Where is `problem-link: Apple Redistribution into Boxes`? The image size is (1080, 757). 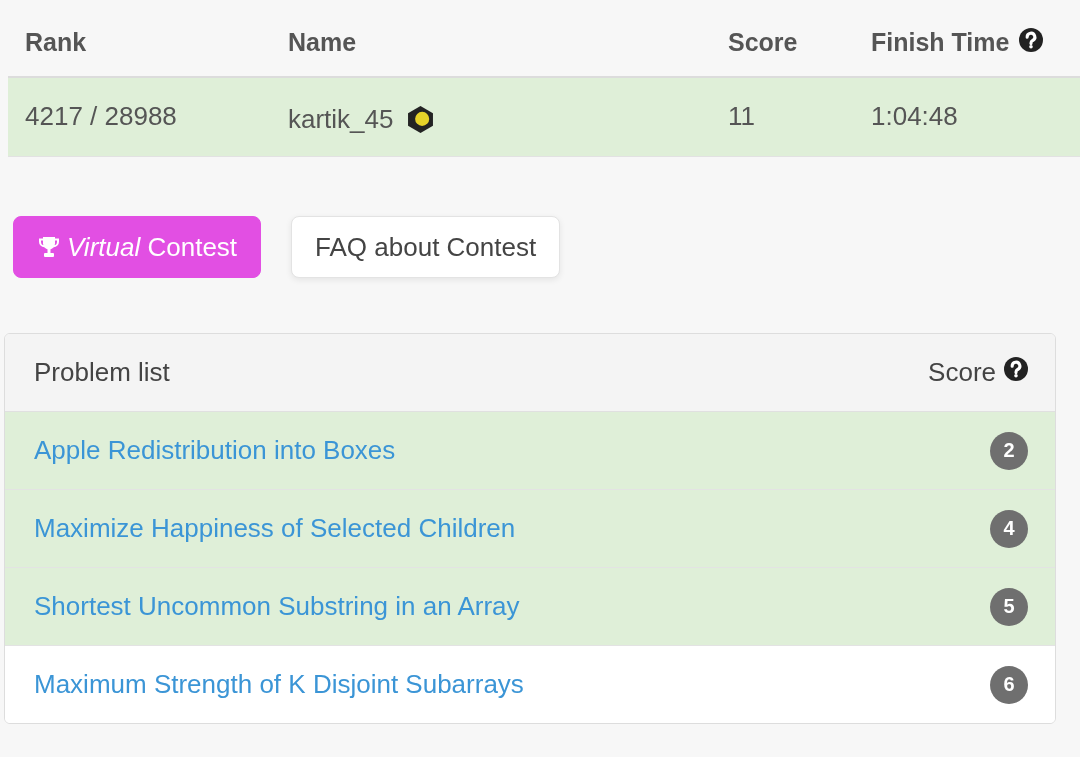 problem-link: Apple Redistribution into Boxes is located at coordinates (215, 450).